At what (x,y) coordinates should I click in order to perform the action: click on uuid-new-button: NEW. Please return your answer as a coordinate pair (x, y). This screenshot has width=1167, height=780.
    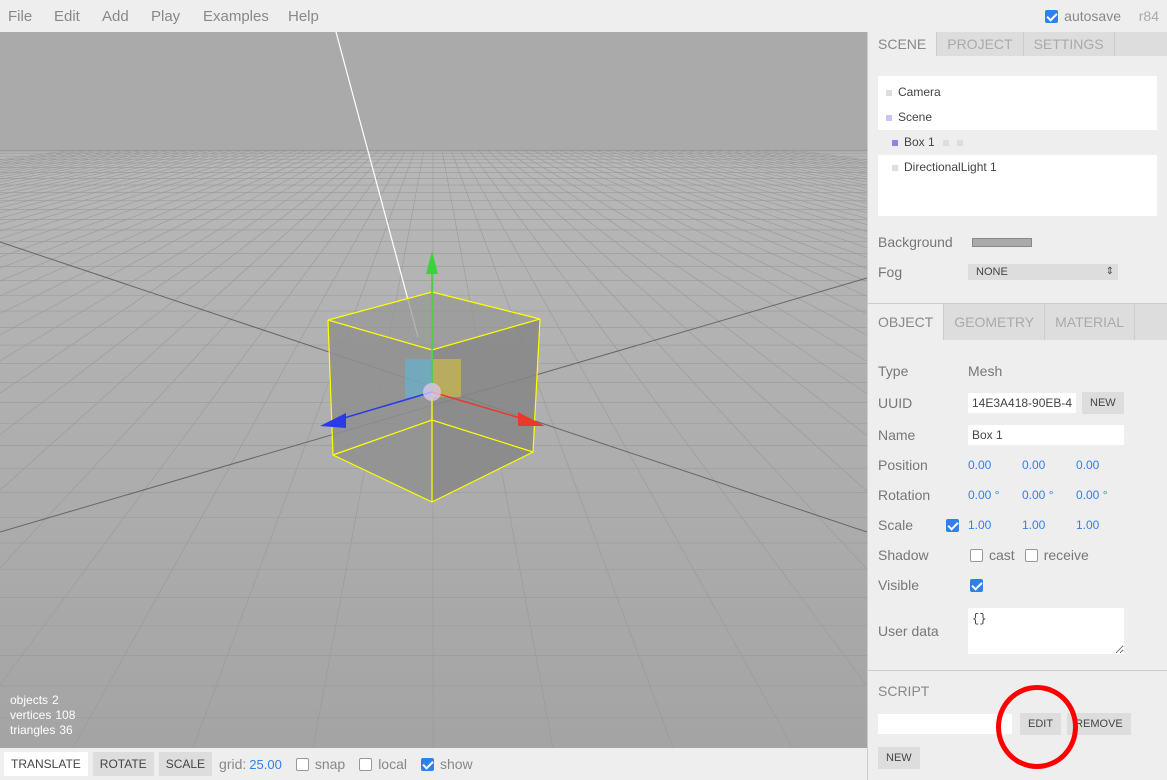
    Looking at the image, I should click on (1103, 403).